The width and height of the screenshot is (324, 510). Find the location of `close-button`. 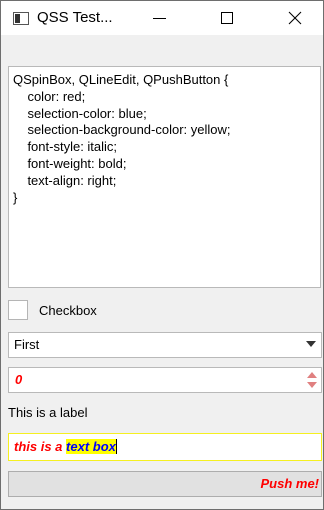

close-button is located at coordinates (295, 18).